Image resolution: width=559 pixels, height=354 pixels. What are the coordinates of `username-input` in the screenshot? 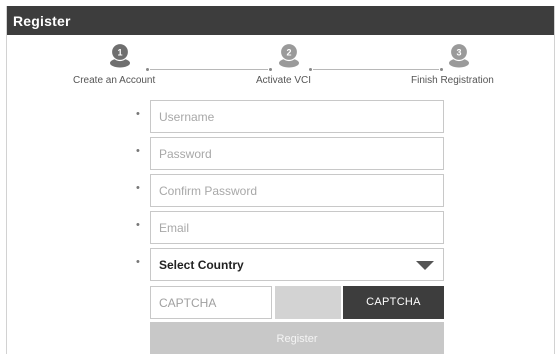 It's located at (297, 116).